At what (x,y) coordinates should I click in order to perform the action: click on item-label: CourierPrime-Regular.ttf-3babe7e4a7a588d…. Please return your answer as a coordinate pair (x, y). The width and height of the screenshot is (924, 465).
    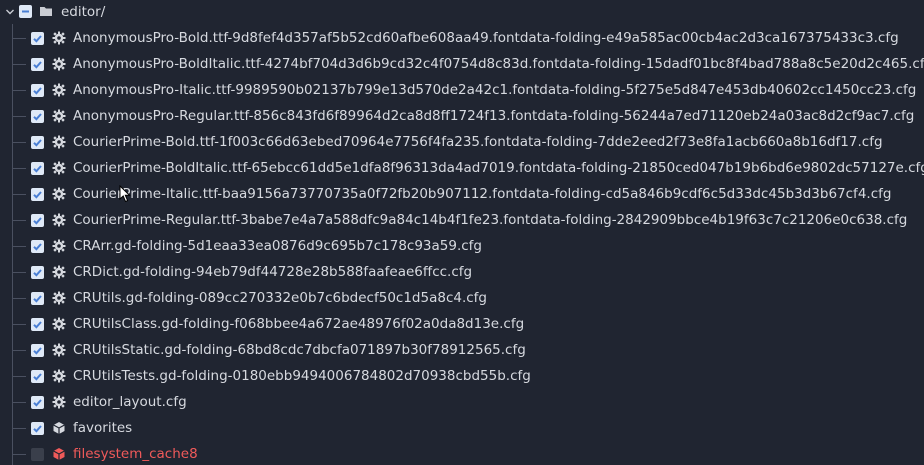
    Looking at the image, I should click on (490, 220).